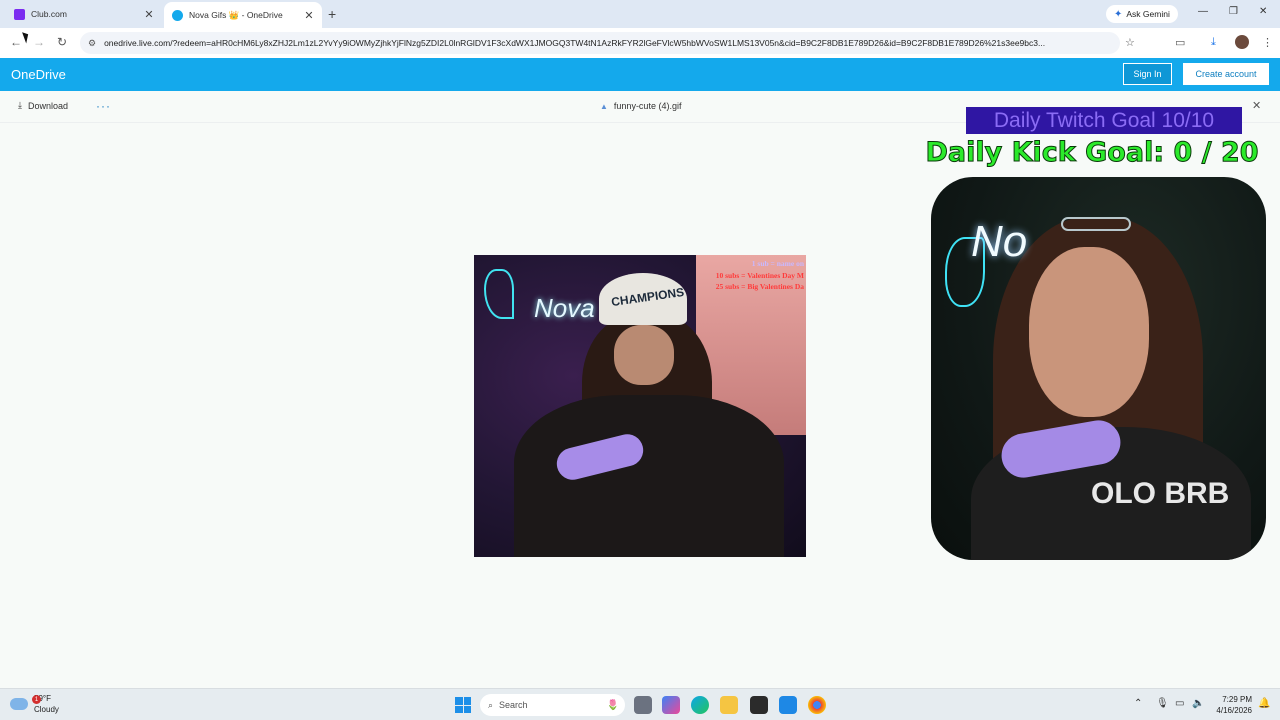 The image size is (1280, 720). I want to click on close-window-icon: ✕, so click(1263, 11).